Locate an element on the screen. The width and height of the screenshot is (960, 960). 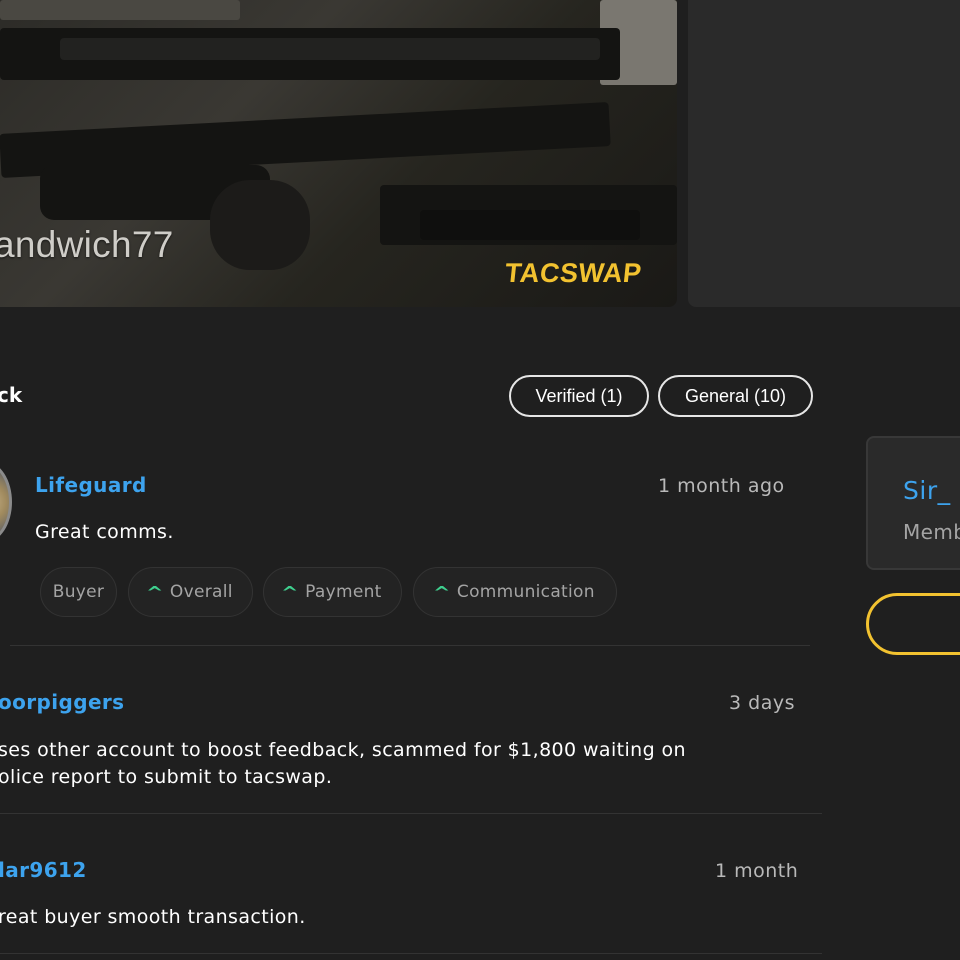
avatar is located at coordinates (6, 502).